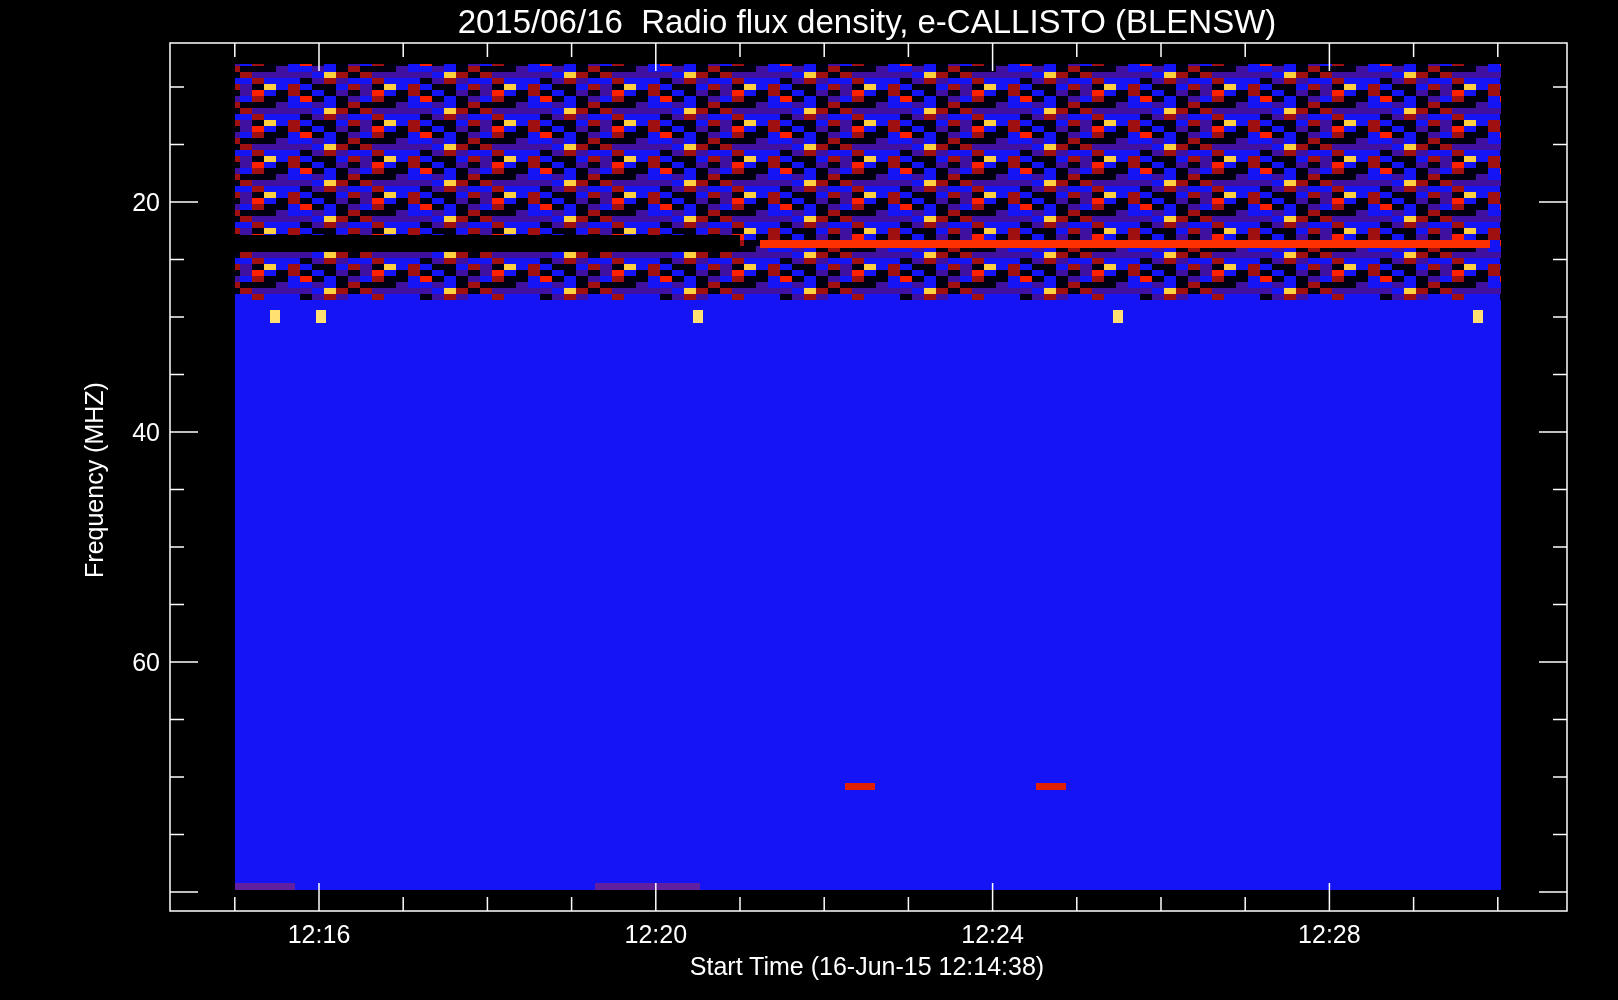 This screenshot has height=1000, width=1618. What do you see at coordinates (992, 934) in the screenshot?
I see `x-tick-label: 12:24` at bounding box center [992, 934].